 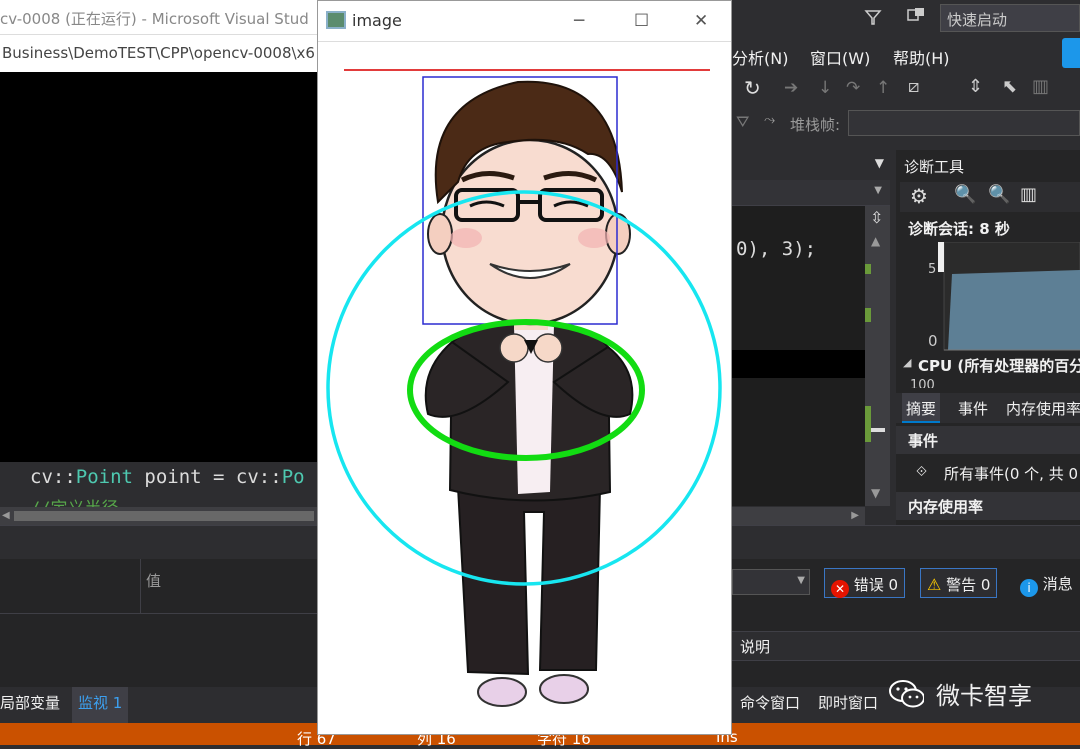 I want to click on diagnostic-tools-title: 诊断工具, so click(x=934, y=167).